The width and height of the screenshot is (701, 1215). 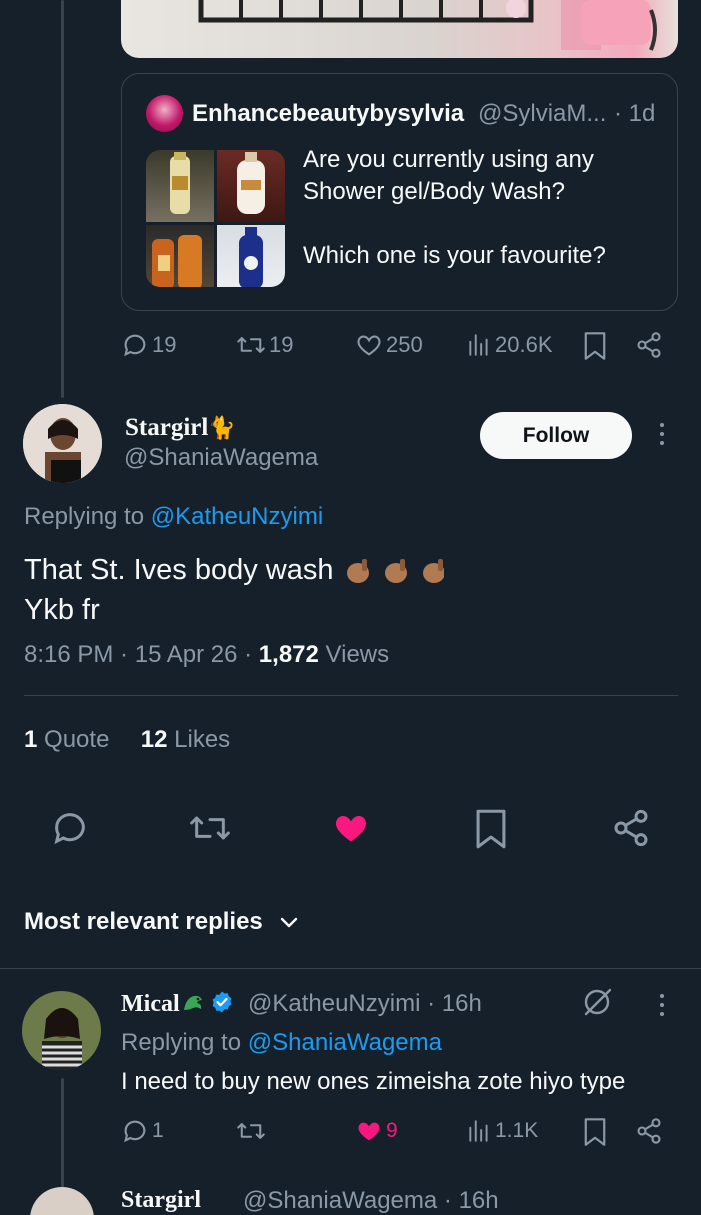 What do you see at coordinates (517, 1130) in the screenshot?
I see `views-count: 1.1K` at bounding box center [517, 1130].